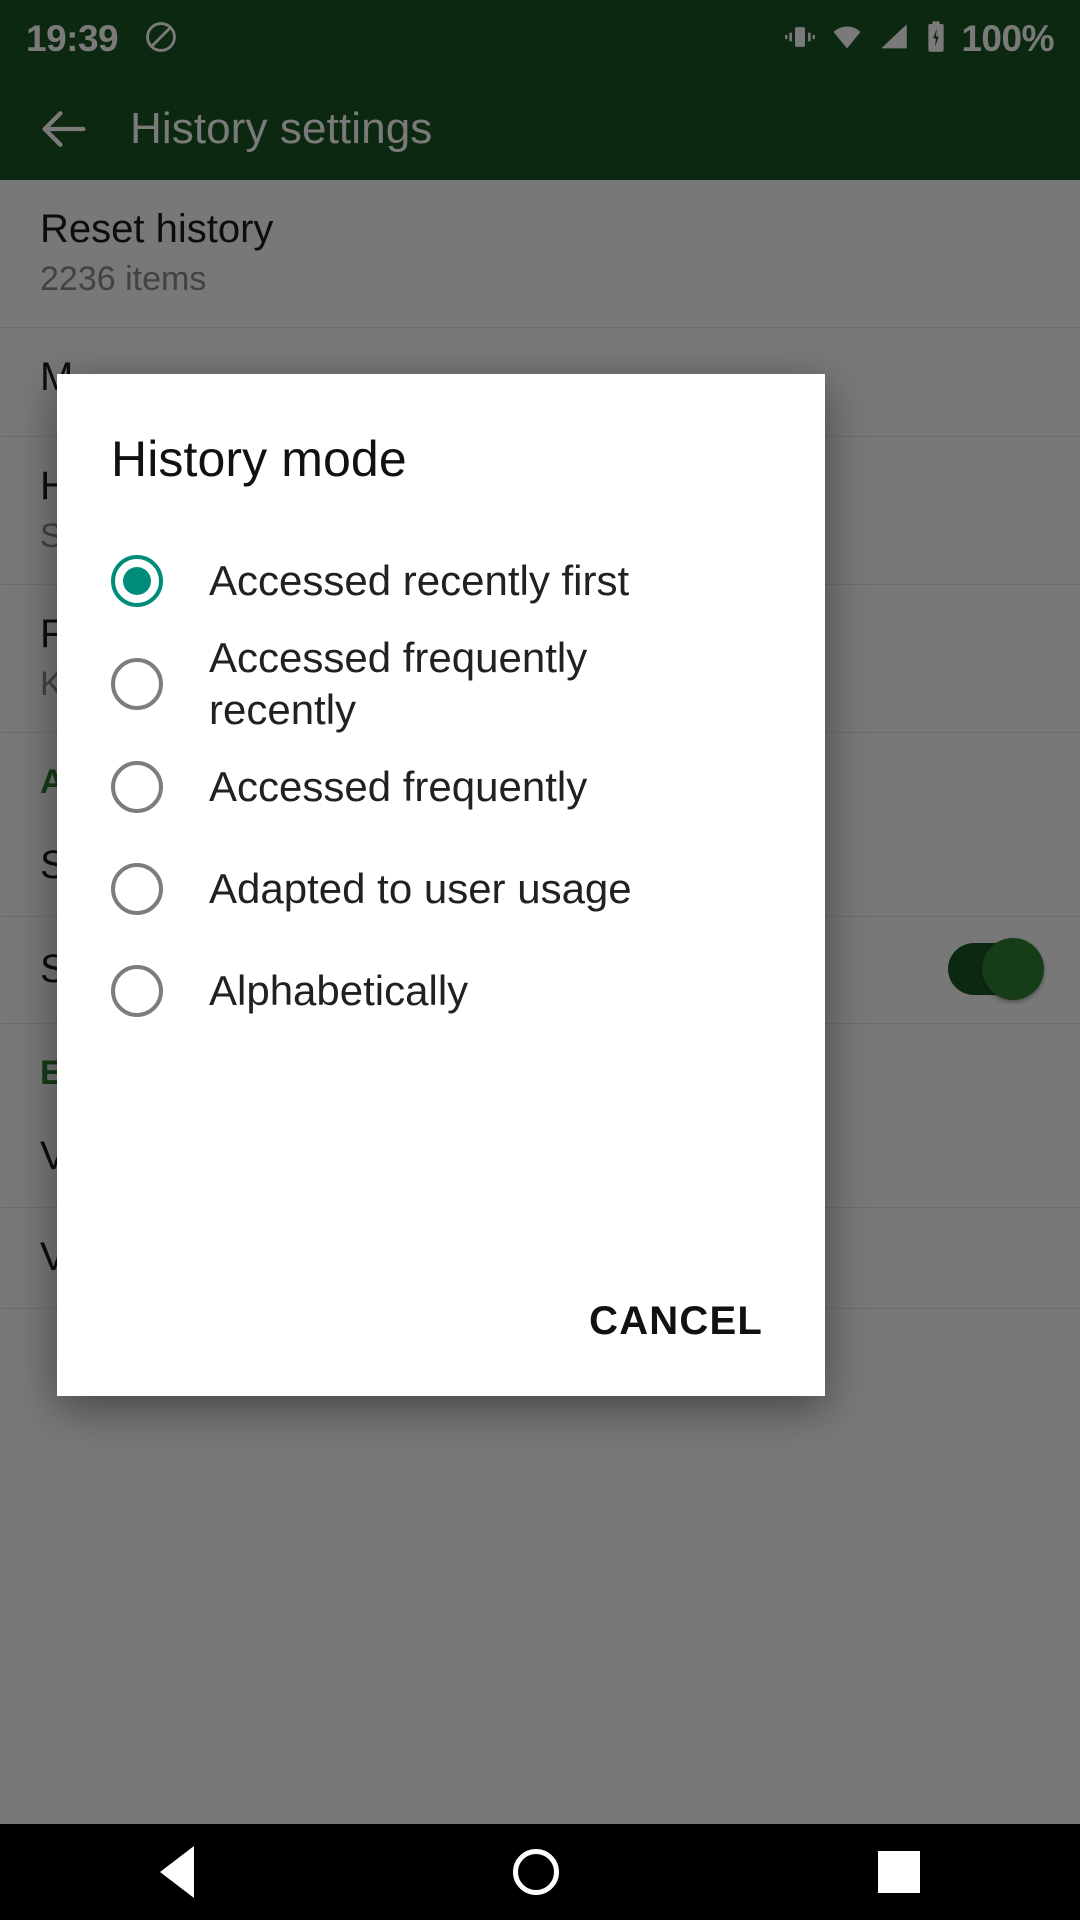 The image size is (1080, 1920). What do you see at coordinates (259, 459) in the screenshot?
I see `dialog-title: History mode` at bounding box center [259, 459].